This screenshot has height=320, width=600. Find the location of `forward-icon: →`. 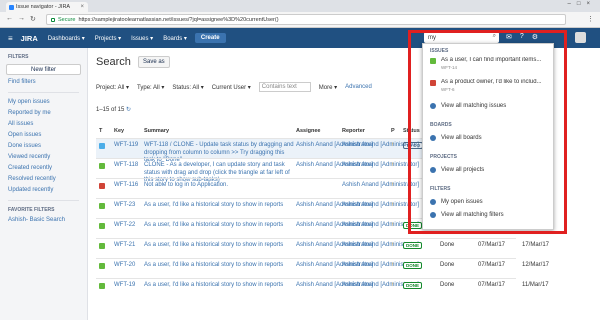

forward-icon: → is located at coordinates (21, 18).